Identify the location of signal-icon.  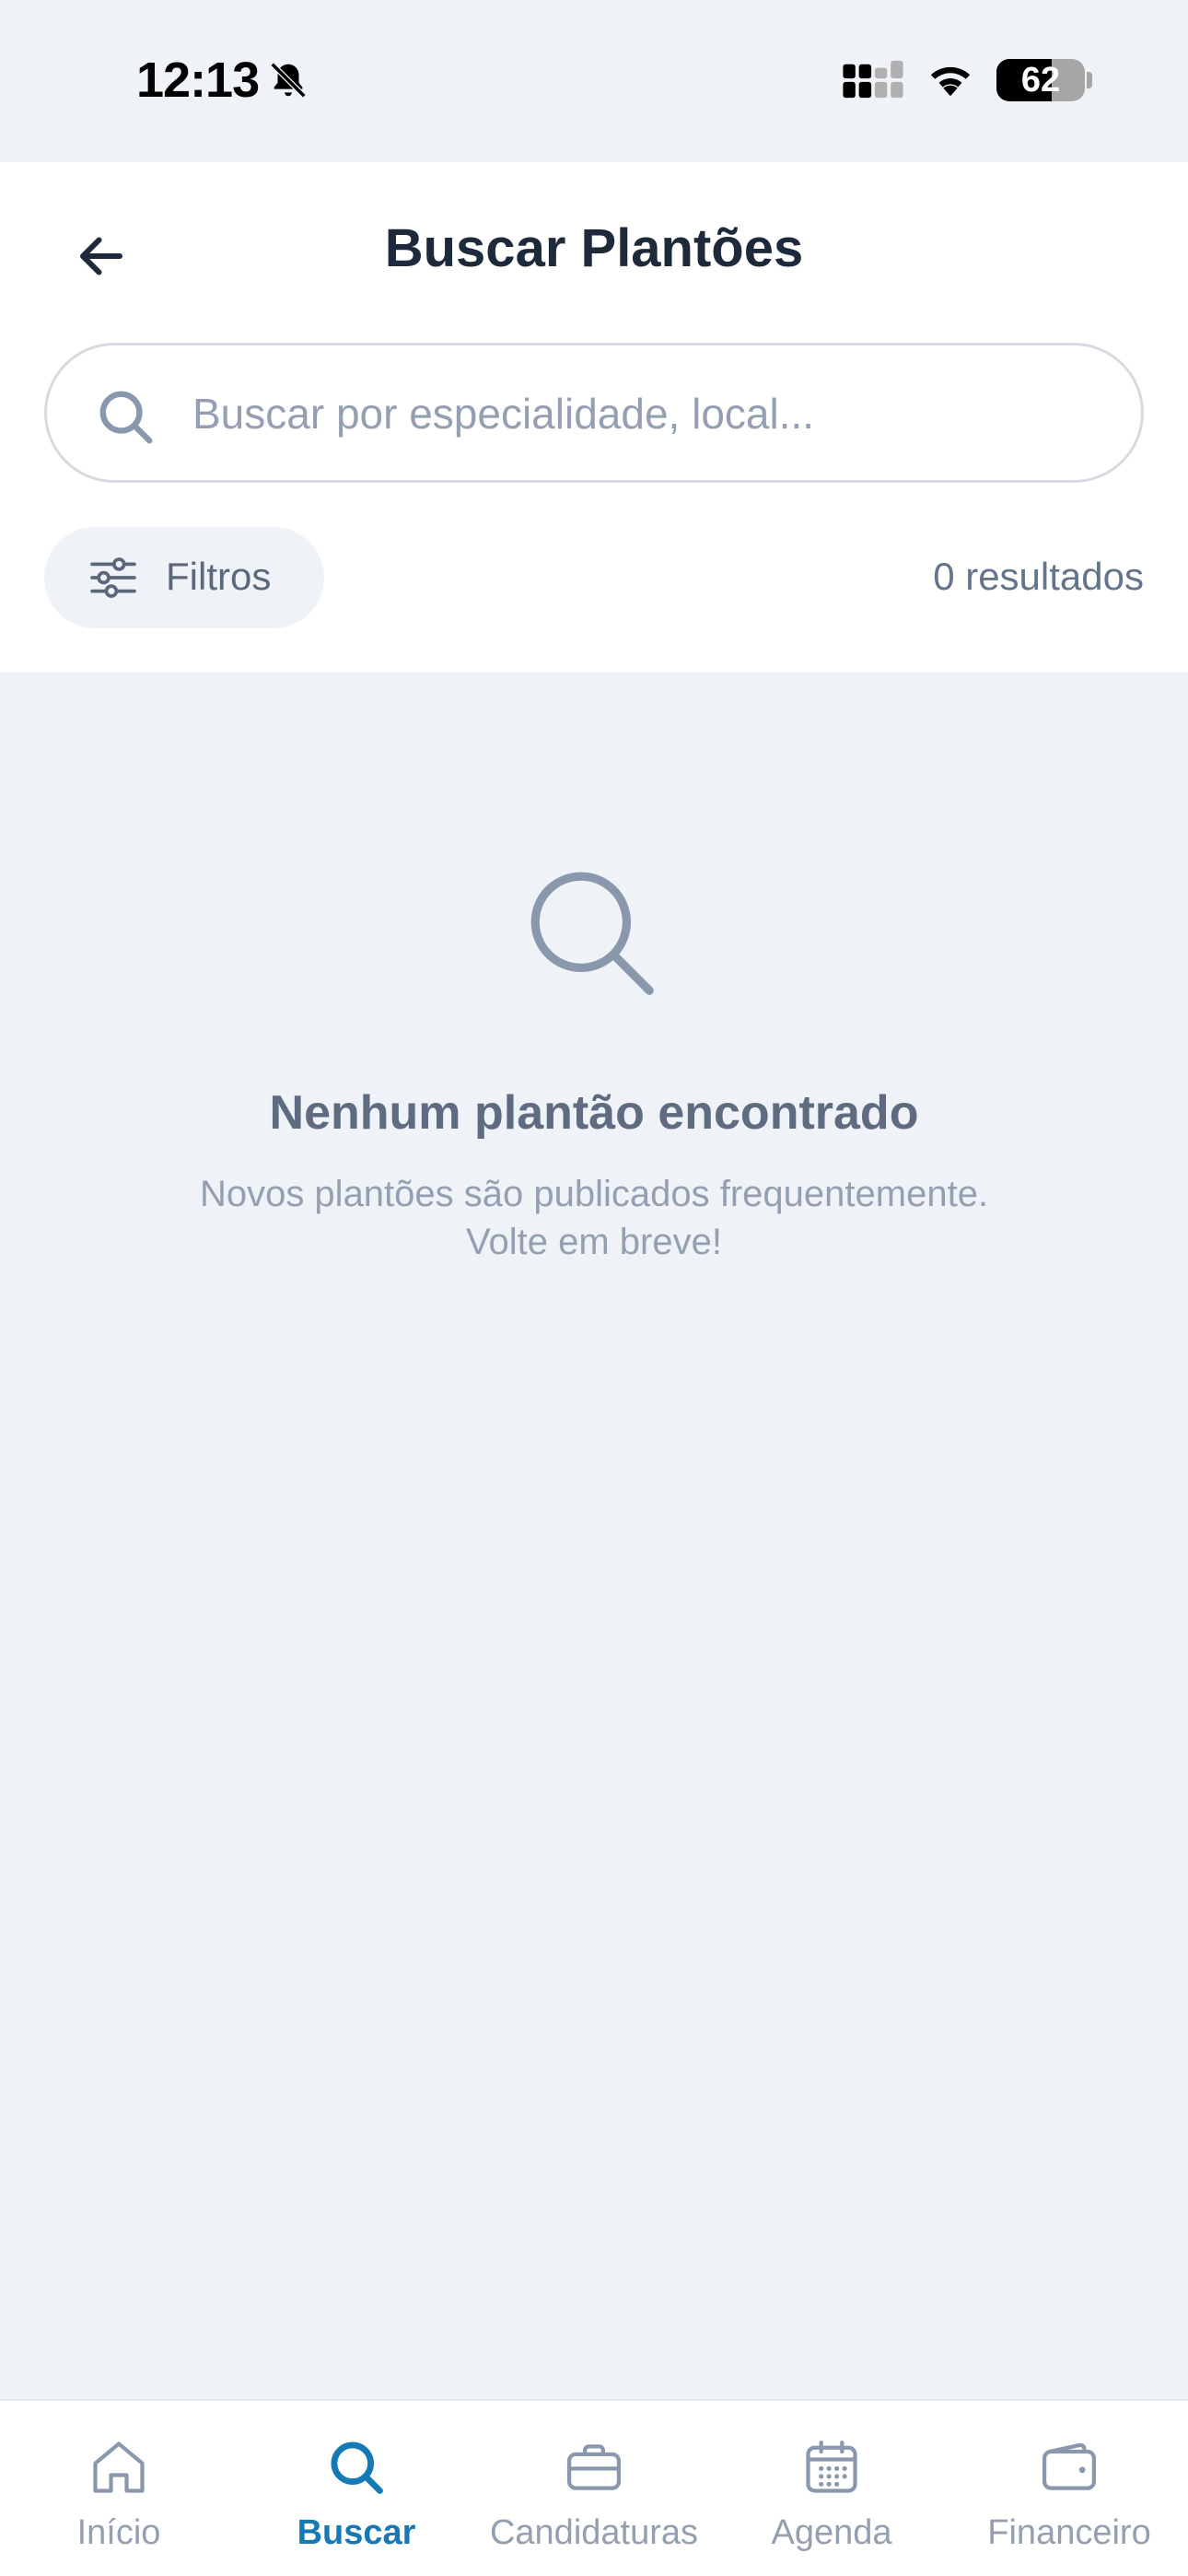
(873, 79).